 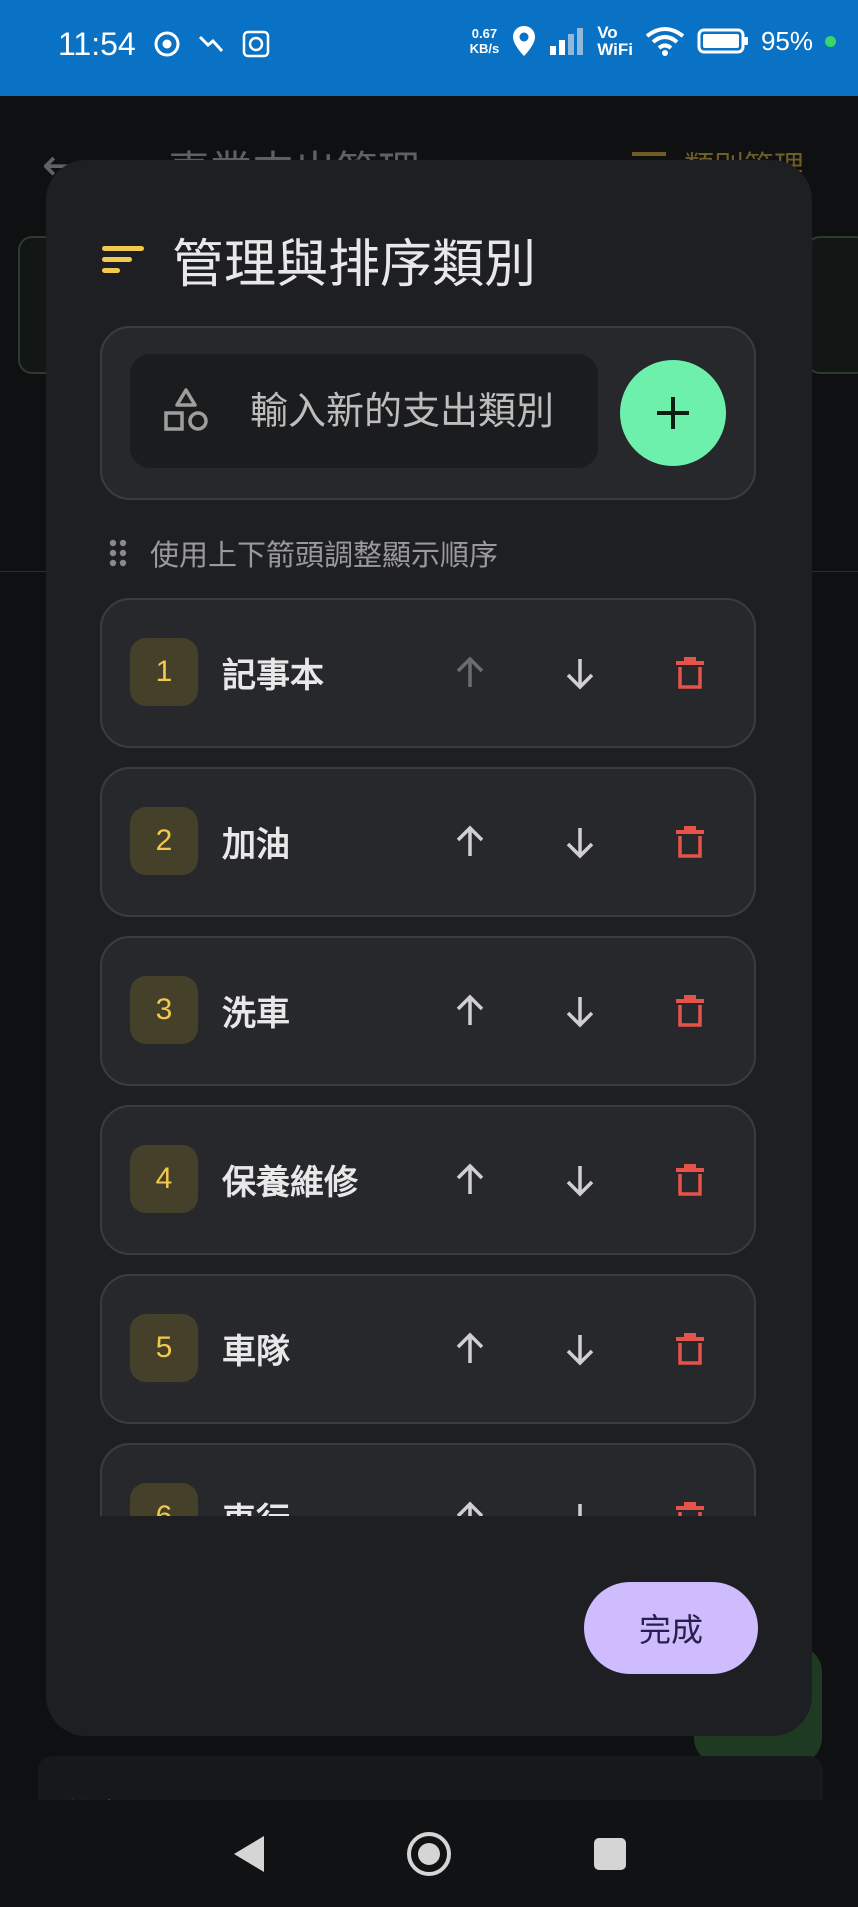 I want to click on category-row: 1 記事本, so click(x=428, y=673).